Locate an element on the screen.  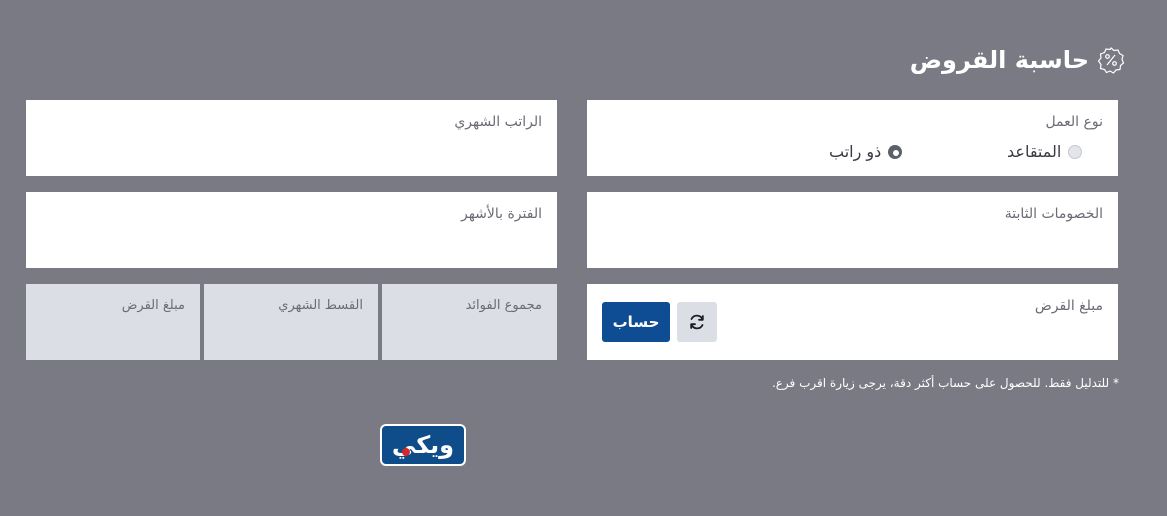
refresh-icon is located at coordinates (697, 322).